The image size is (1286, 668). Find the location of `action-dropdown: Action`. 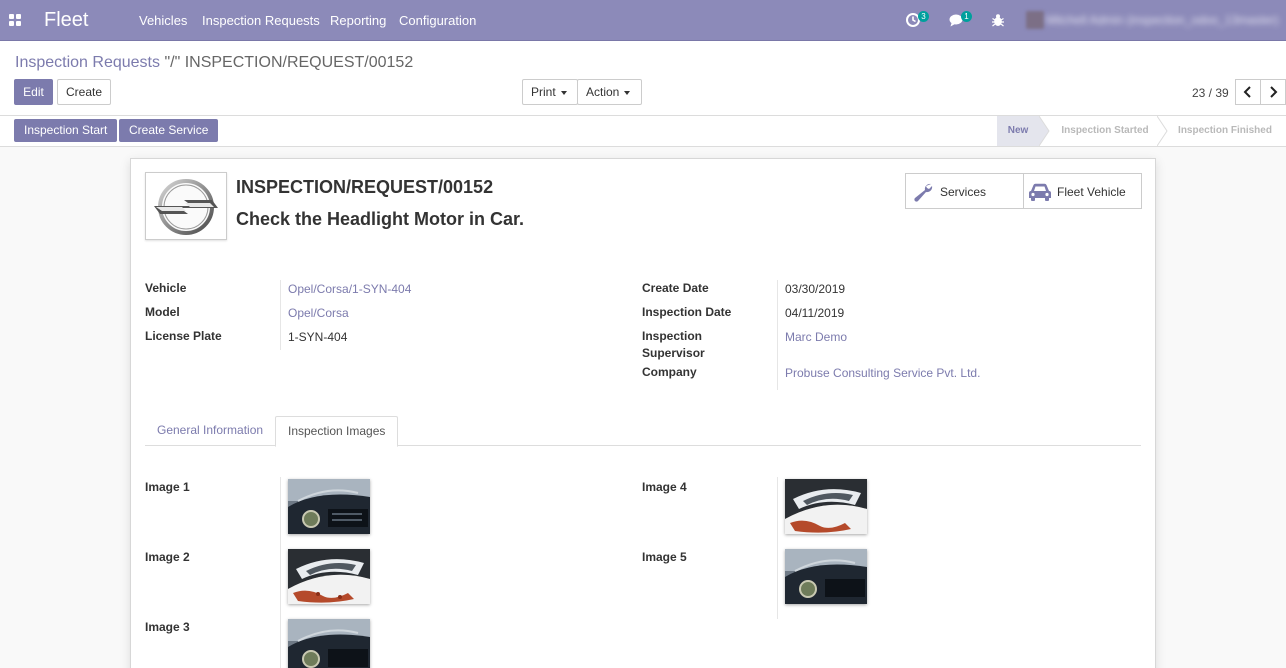

action-dropdown: Action is located at coordinates (609, 92).